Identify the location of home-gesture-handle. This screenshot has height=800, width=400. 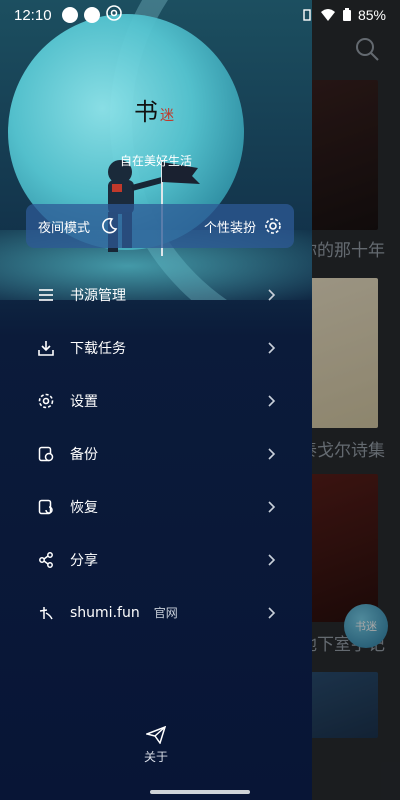
(200, 792).